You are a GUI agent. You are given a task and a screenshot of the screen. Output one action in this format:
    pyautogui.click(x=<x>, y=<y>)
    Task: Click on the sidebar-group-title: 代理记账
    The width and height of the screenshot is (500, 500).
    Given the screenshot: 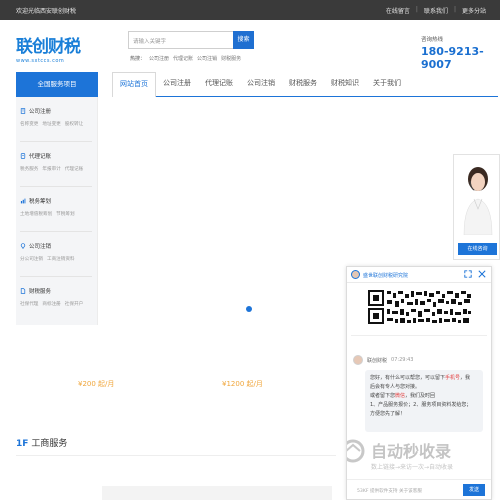 What is the action you would take?
    pyautogui.click(x=59, y=156)
    